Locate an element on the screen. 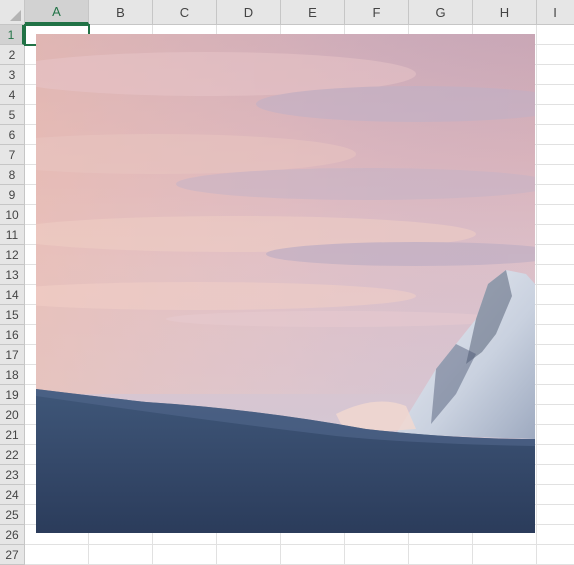  row-header-11: 11 is located at coordinates (12, 235).